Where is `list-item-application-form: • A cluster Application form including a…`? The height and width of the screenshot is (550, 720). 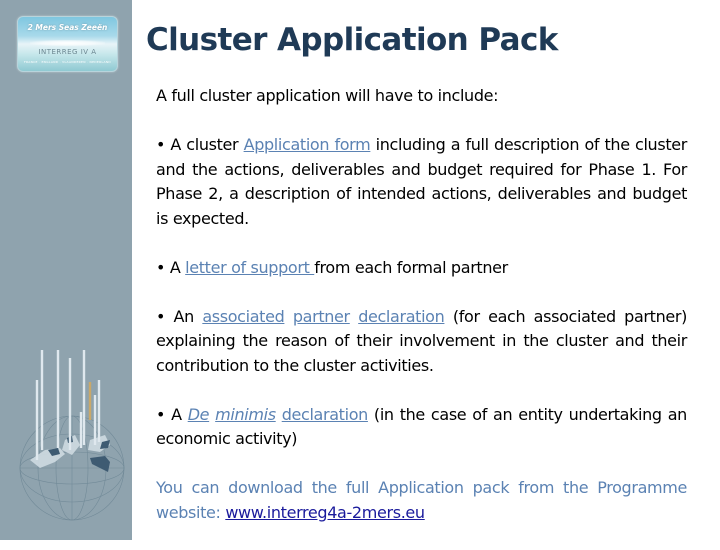 list-item-application-form: • A cluster Application form including a… is located at coordinates (421, 182).